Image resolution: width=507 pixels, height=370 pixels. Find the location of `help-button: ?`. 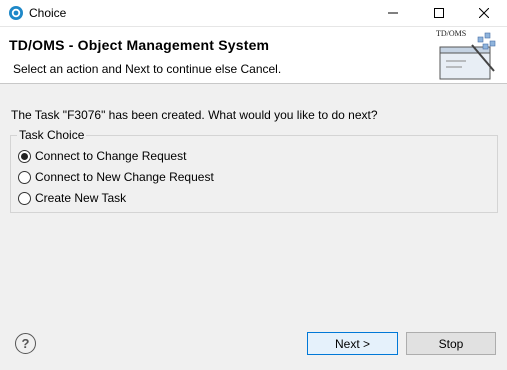

help-button: ? is located at coordinates (25, 343).